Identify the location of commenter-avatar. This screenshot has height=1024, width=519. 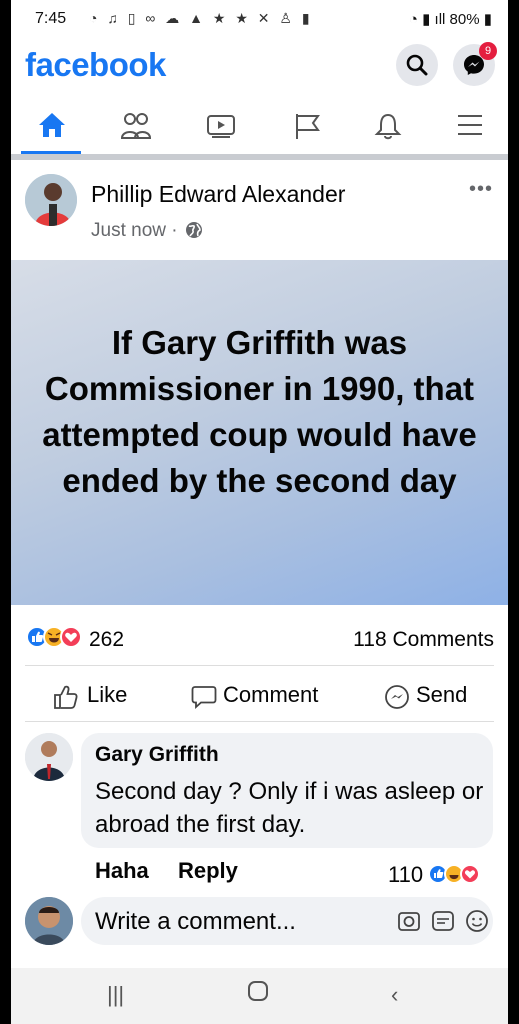
(49, 757).